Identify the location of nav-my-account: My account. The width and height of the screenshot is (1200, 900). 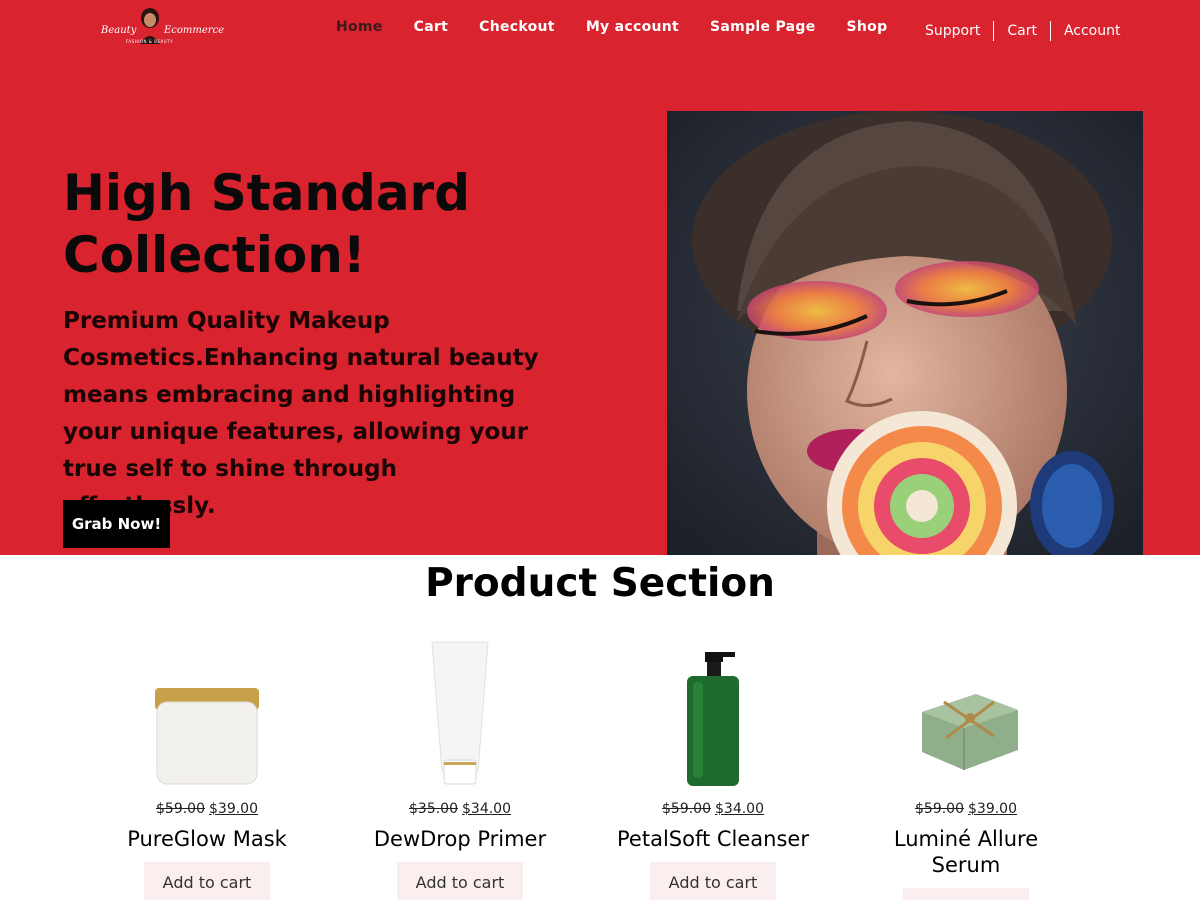
(632, 30).